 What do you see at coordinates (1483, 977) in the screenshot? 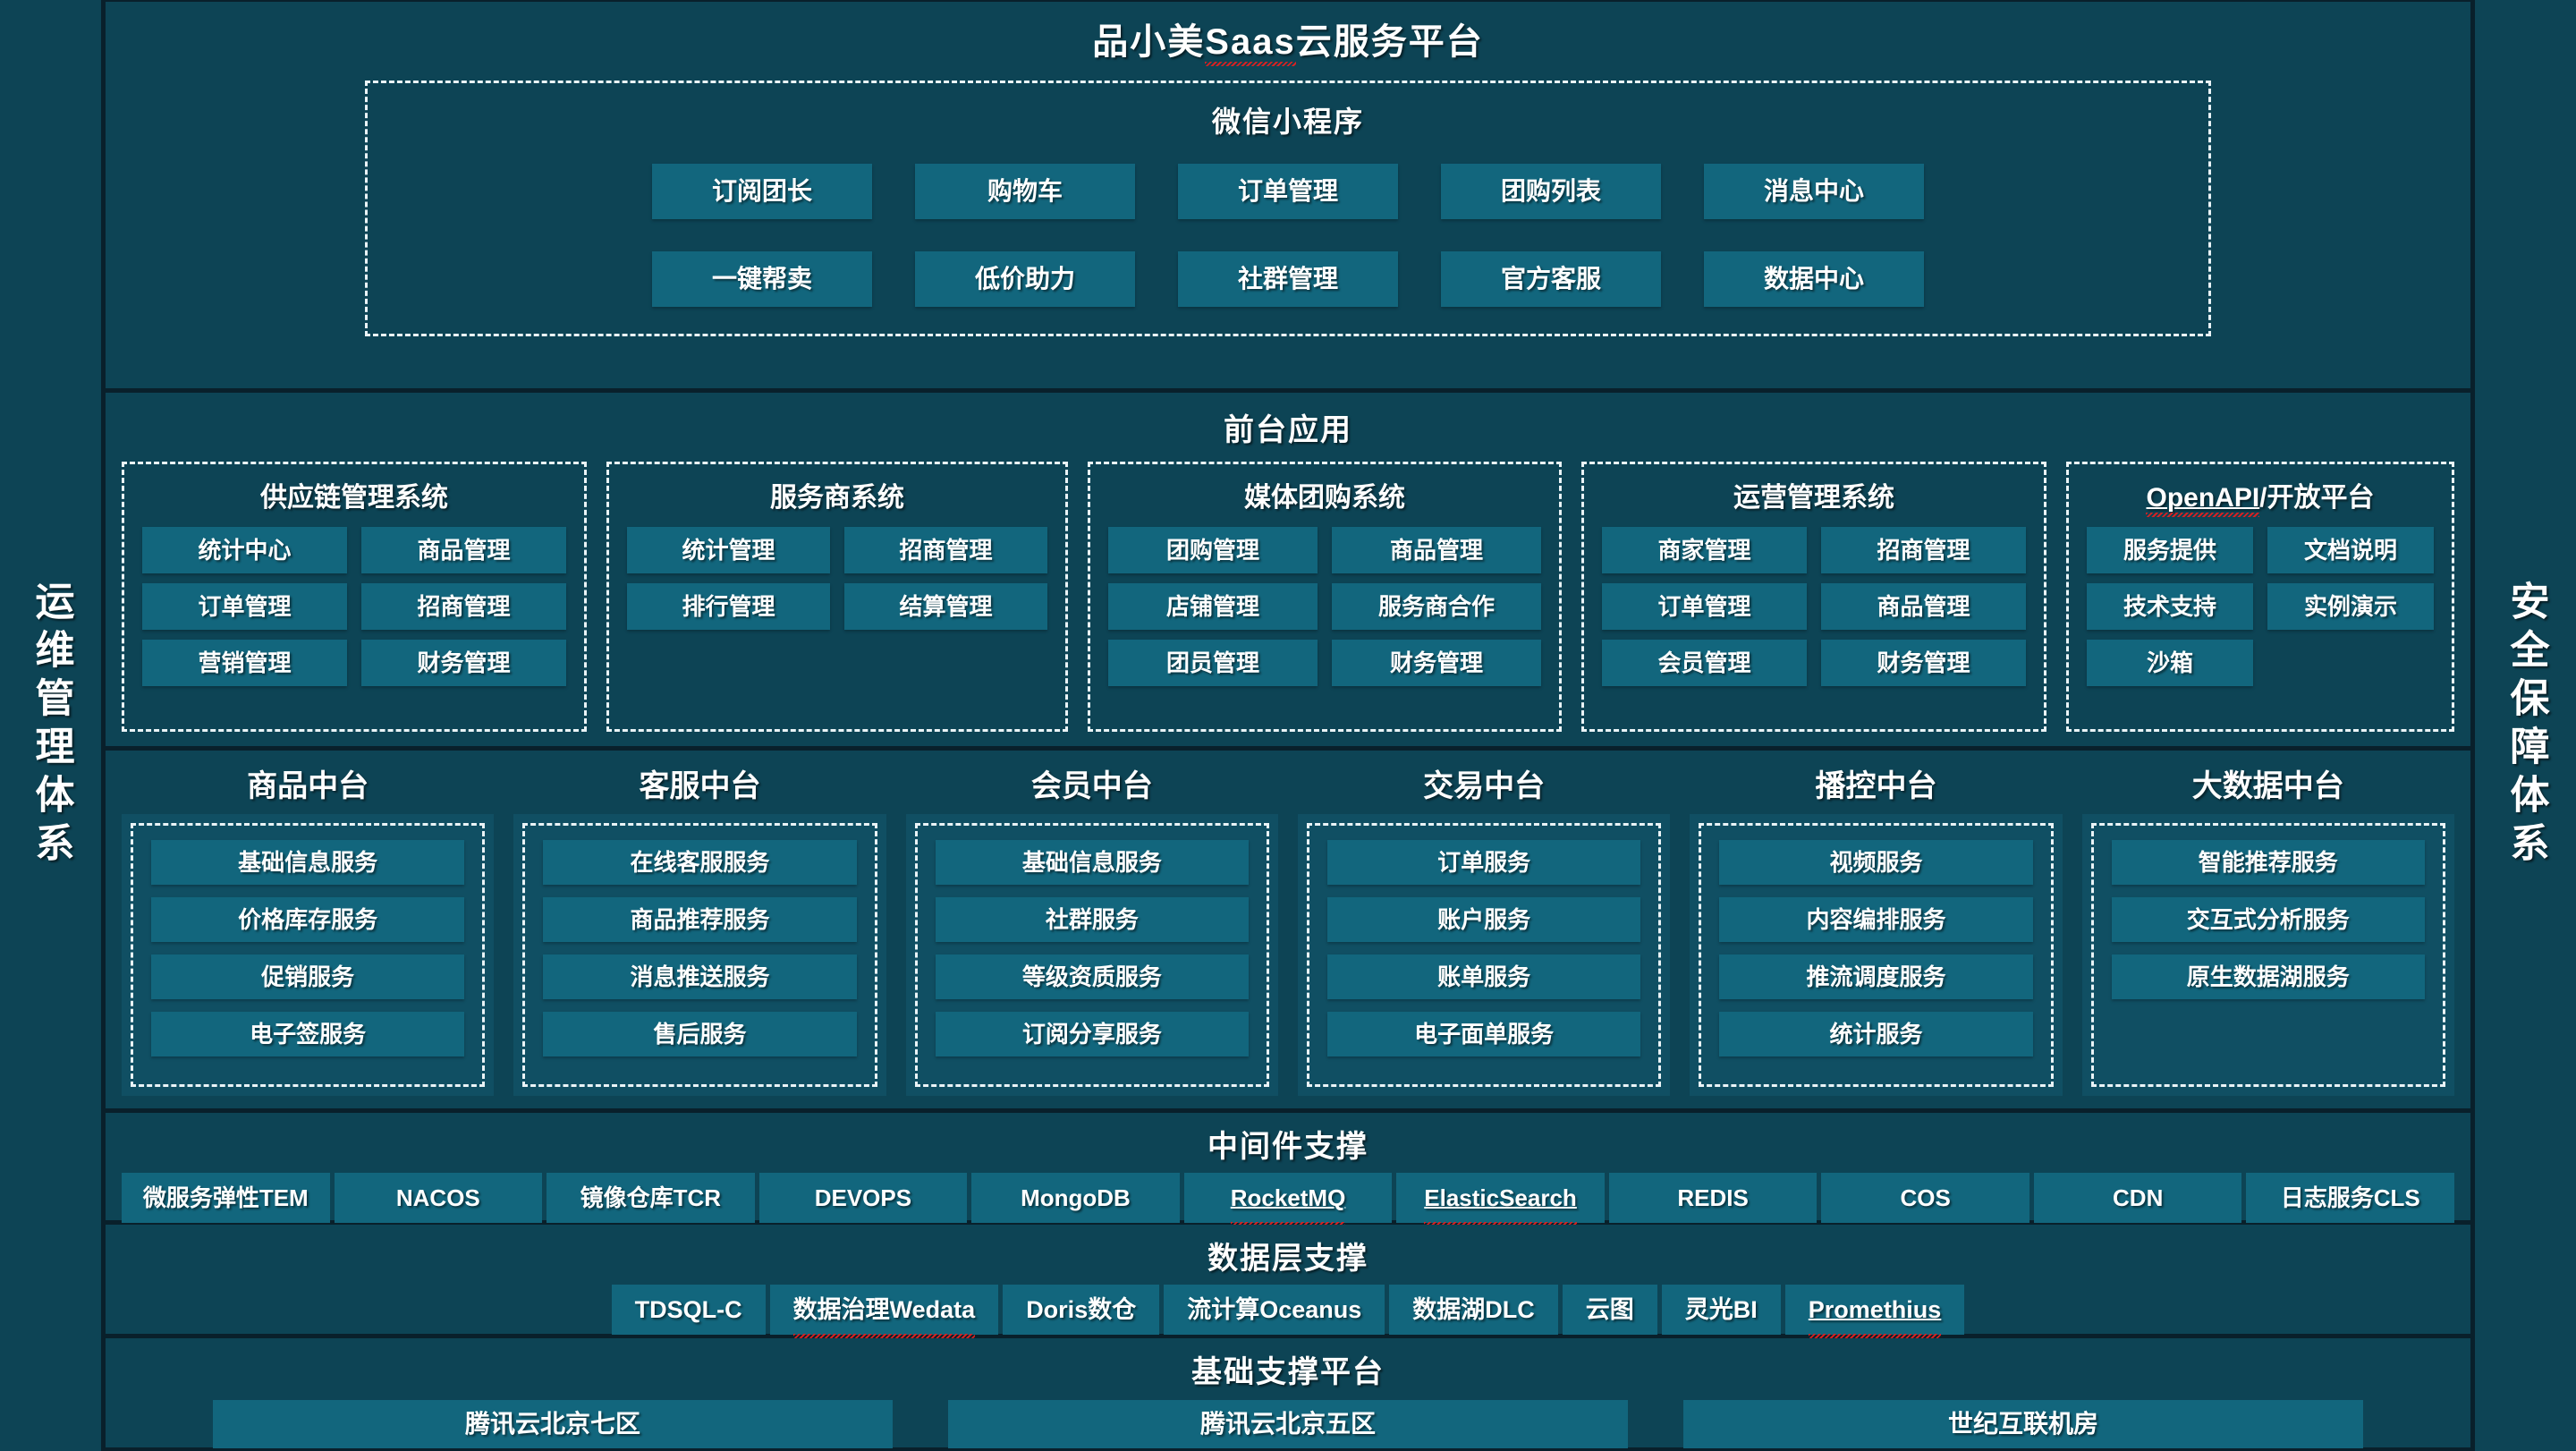
I see `platform-item: 账单服务` at bounding box center [1483, 977].